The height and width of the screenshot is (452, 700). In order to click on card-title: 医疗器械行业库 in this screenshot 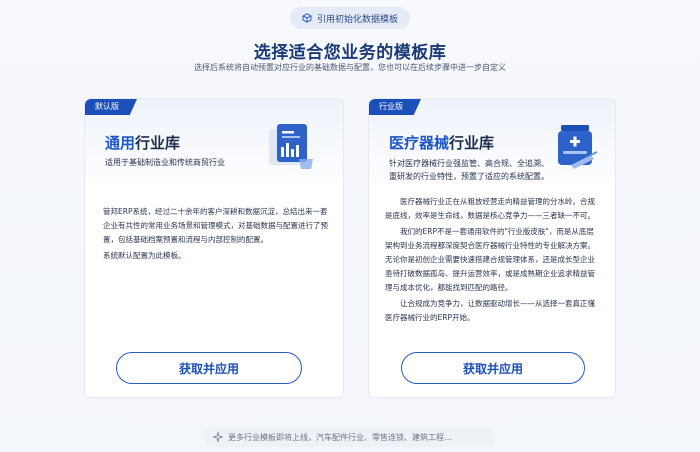, I will do `click(441, 142)`.